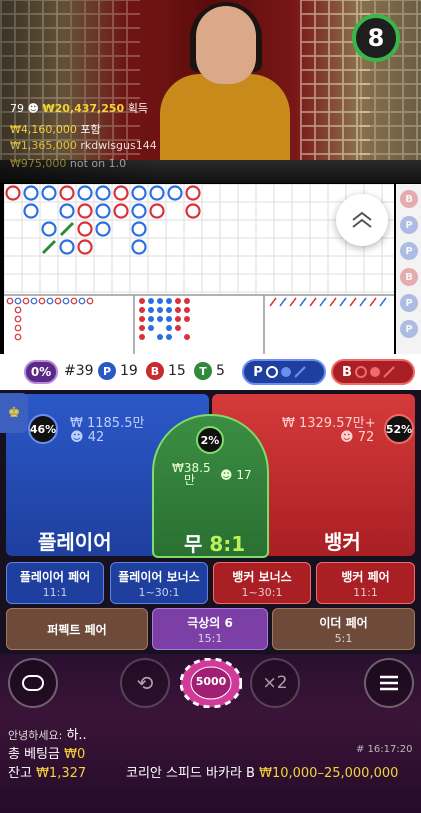  Describe the element at coordinates (43, 429) in the screenshot. I see `player-percent: 46%` at that location.